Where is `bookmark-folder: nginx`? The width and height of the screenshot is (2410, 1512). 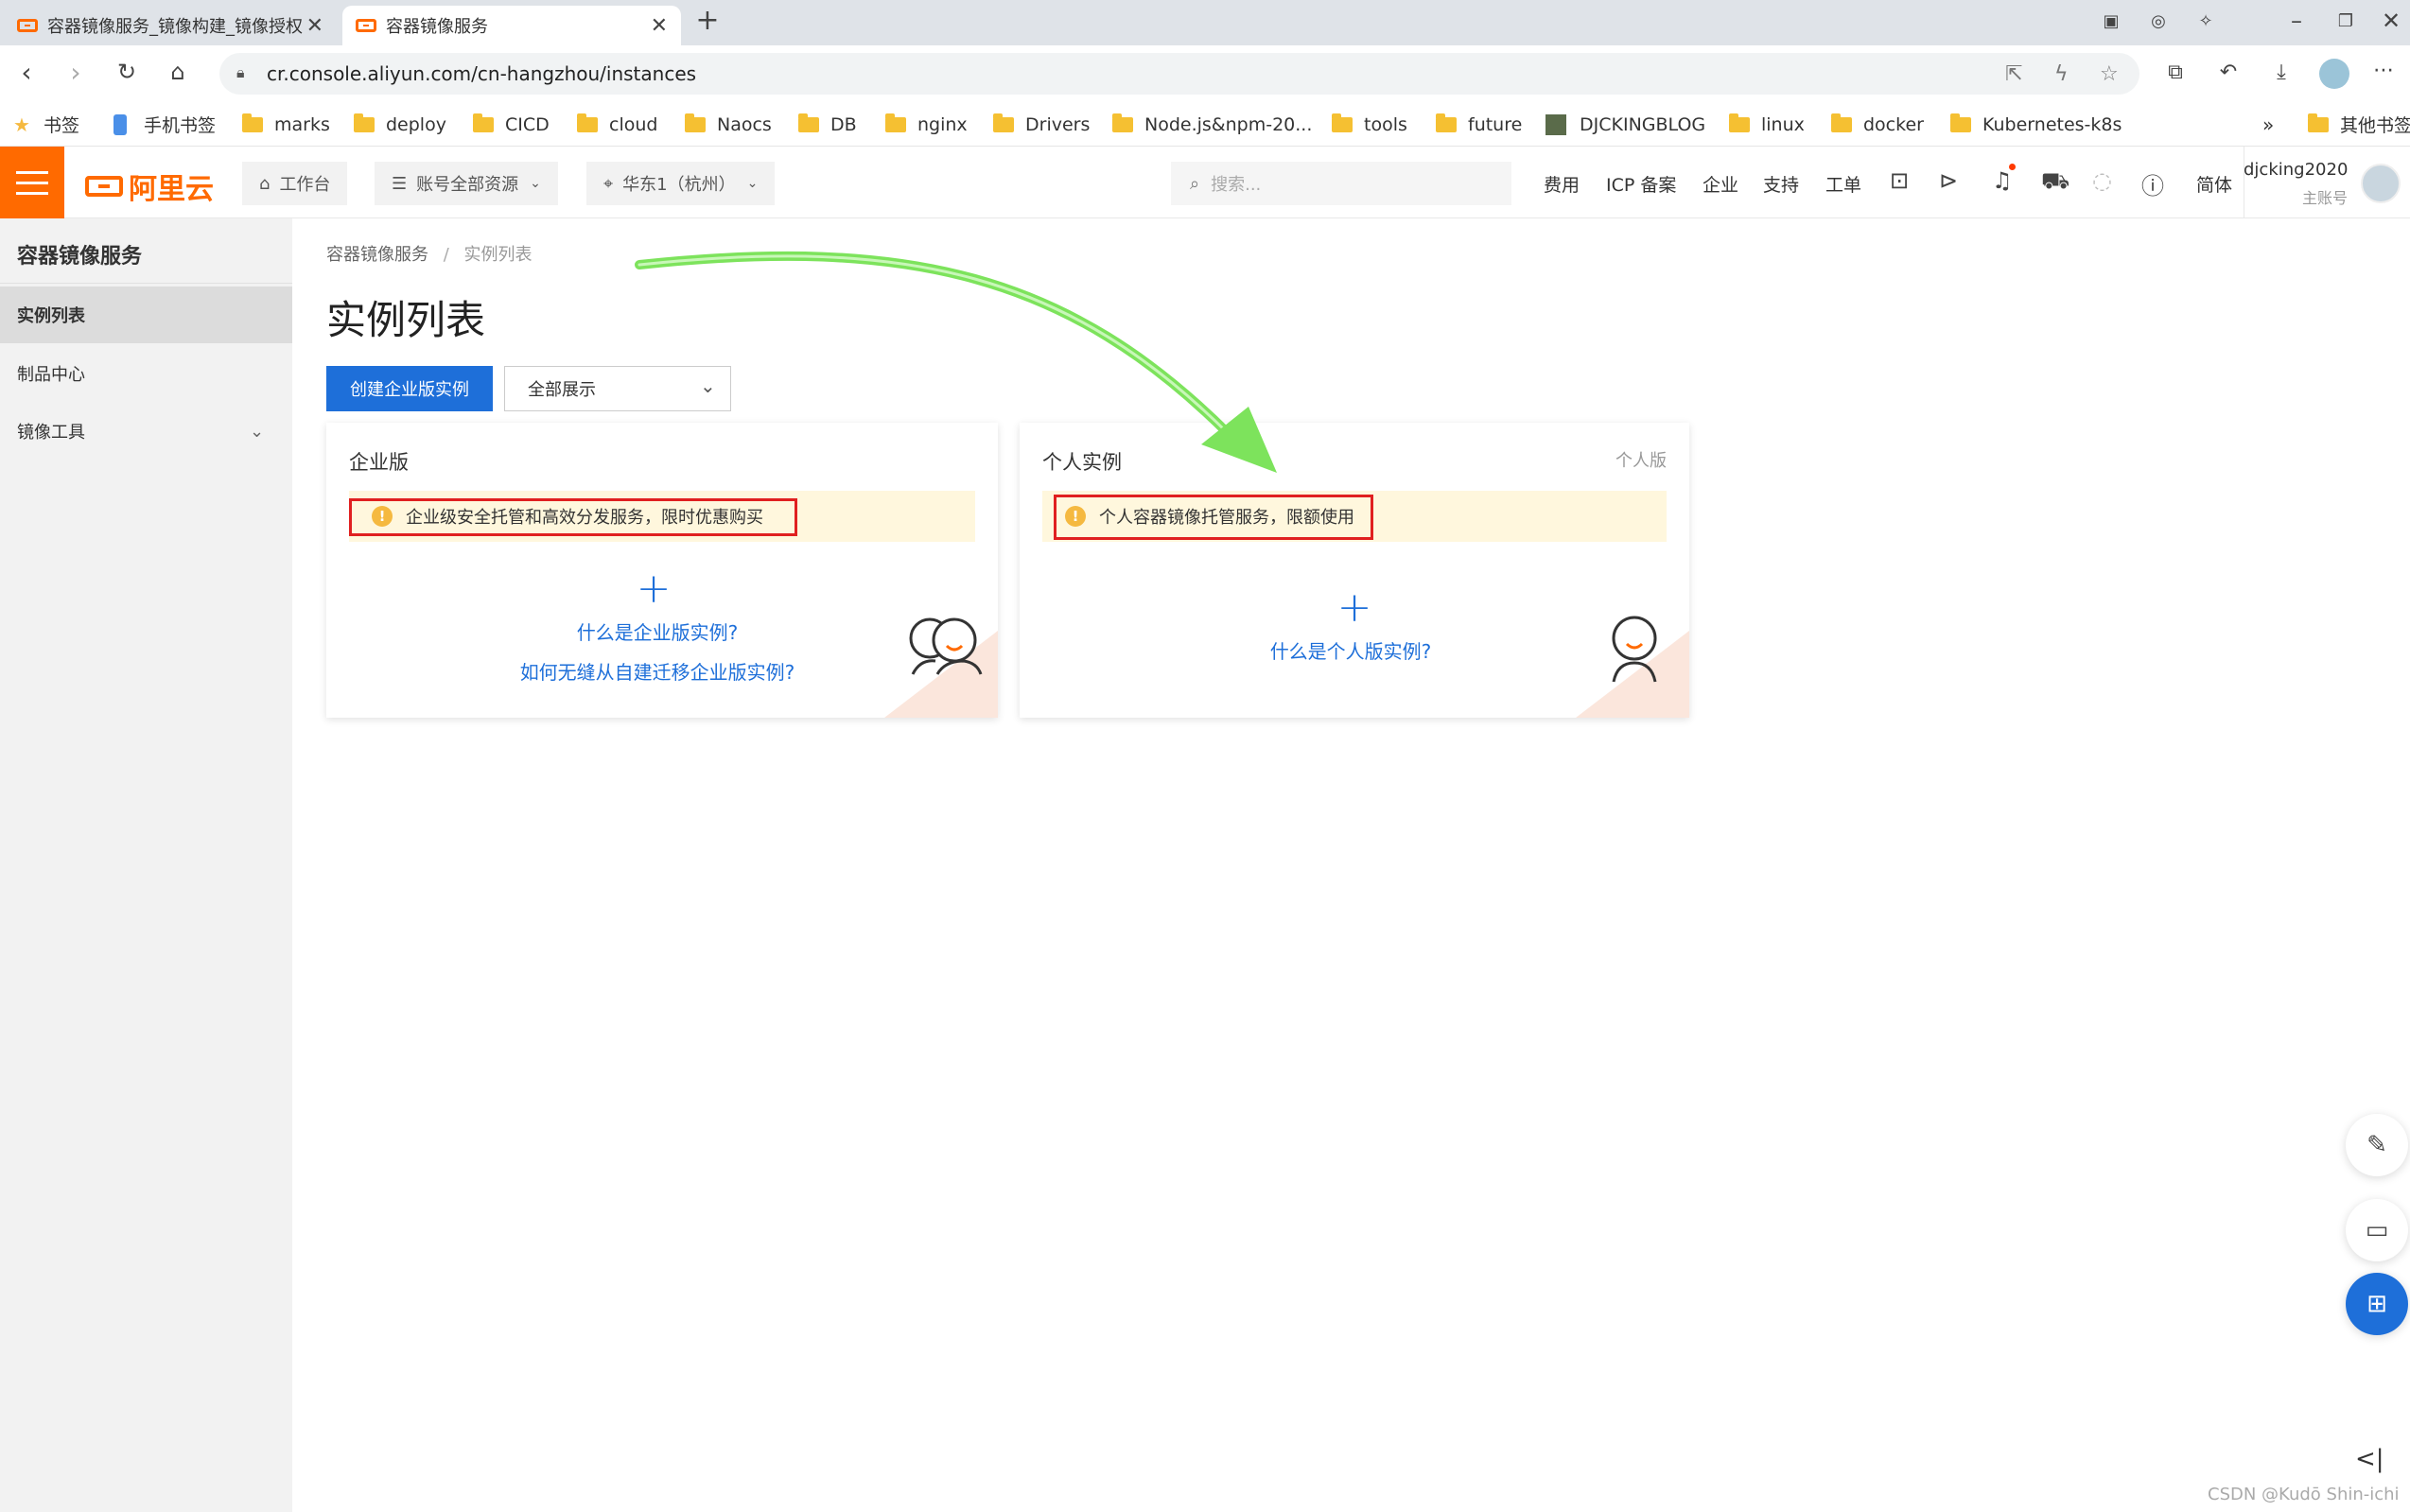
bookmark-folder: nginx is located at coordinates (927, 125).